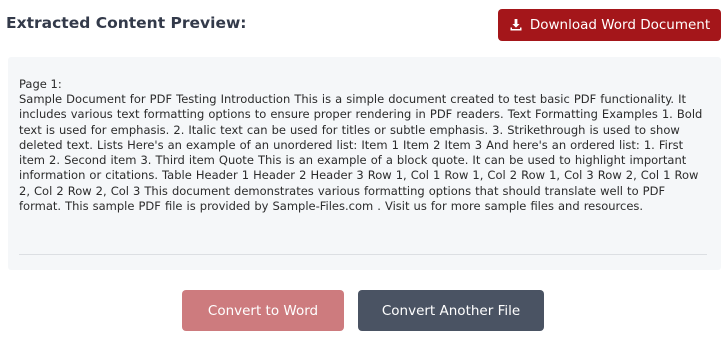 The width and height of the screenshot is (728, 340). I want to click on download-button-label: Download Word Document, so click(620, 25).